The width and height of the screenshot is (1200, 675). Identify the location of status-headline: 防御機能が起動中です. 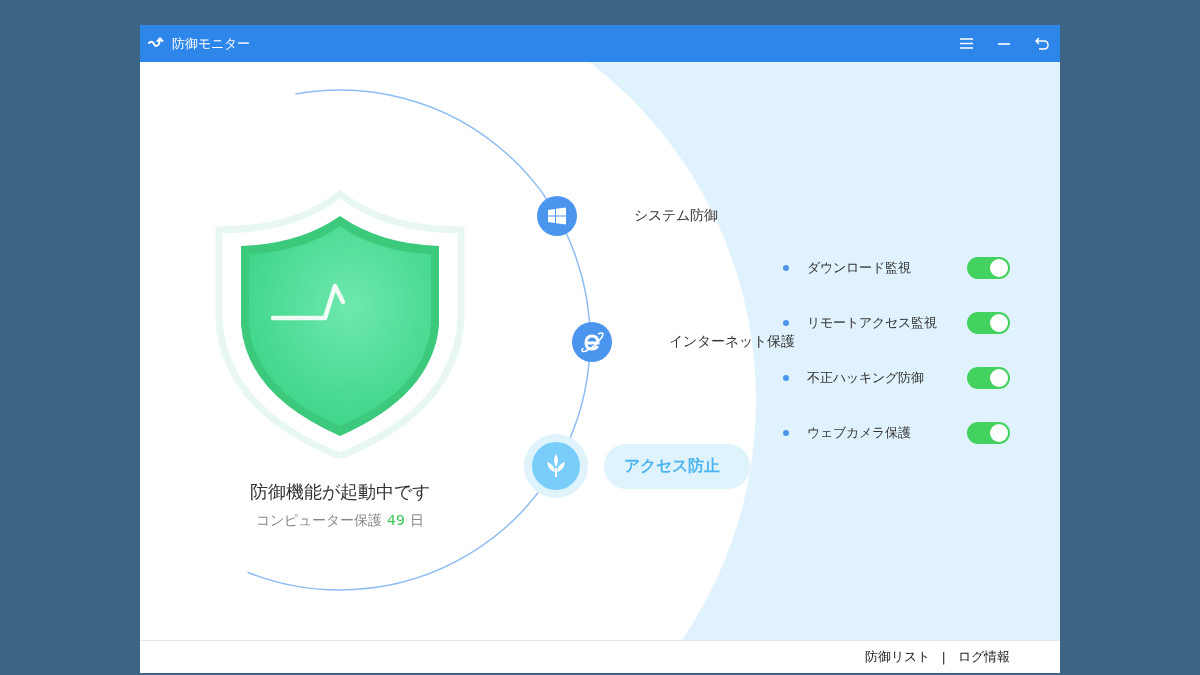
(340, 492).